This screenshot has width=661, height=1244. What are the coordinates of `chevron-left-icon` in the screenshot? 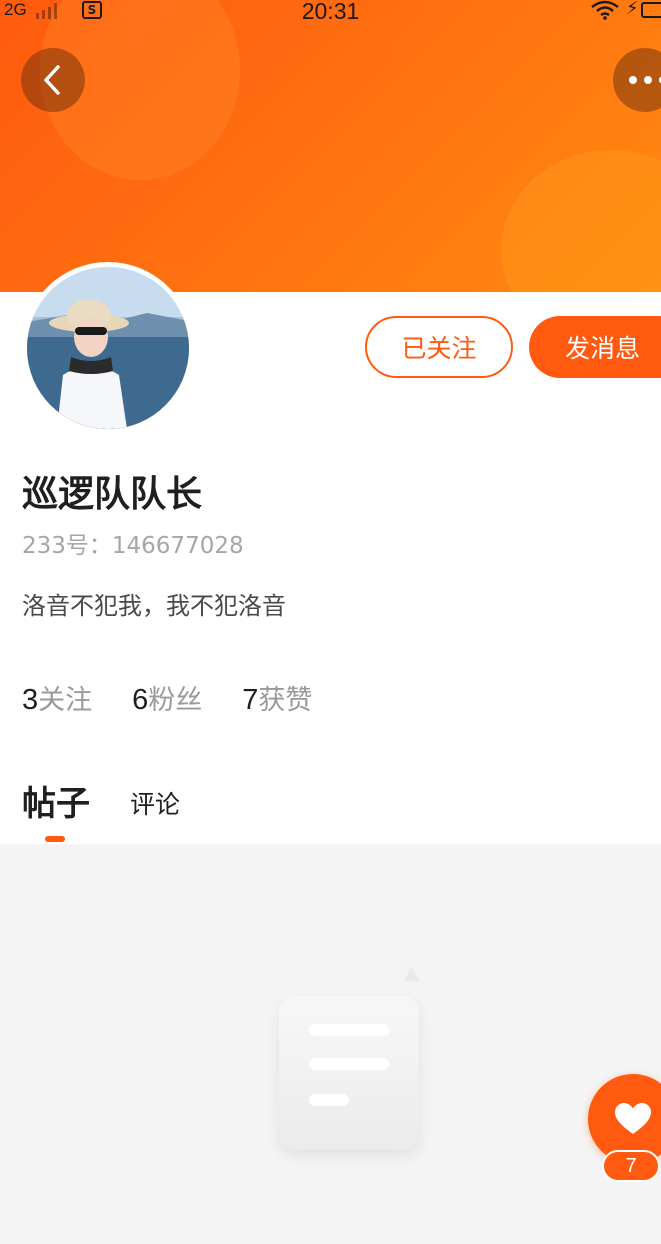 It's located at (52, 80).